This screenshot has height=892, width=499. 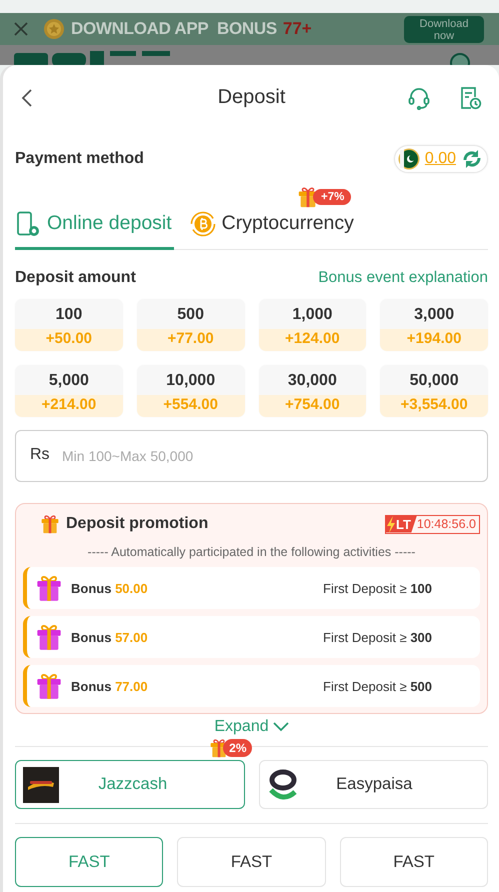 I want to click on deposit-condition: First Deposit ≥ 300, so click(x=378, y=637).